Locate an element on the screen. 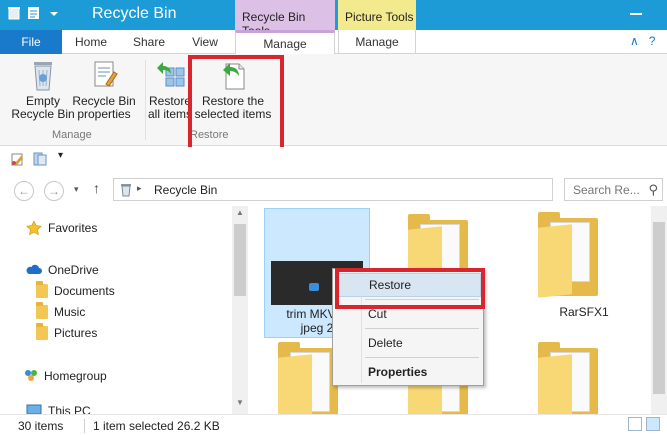  recent-dropdown-icon: ▾ is located at coordinates (76, 189).